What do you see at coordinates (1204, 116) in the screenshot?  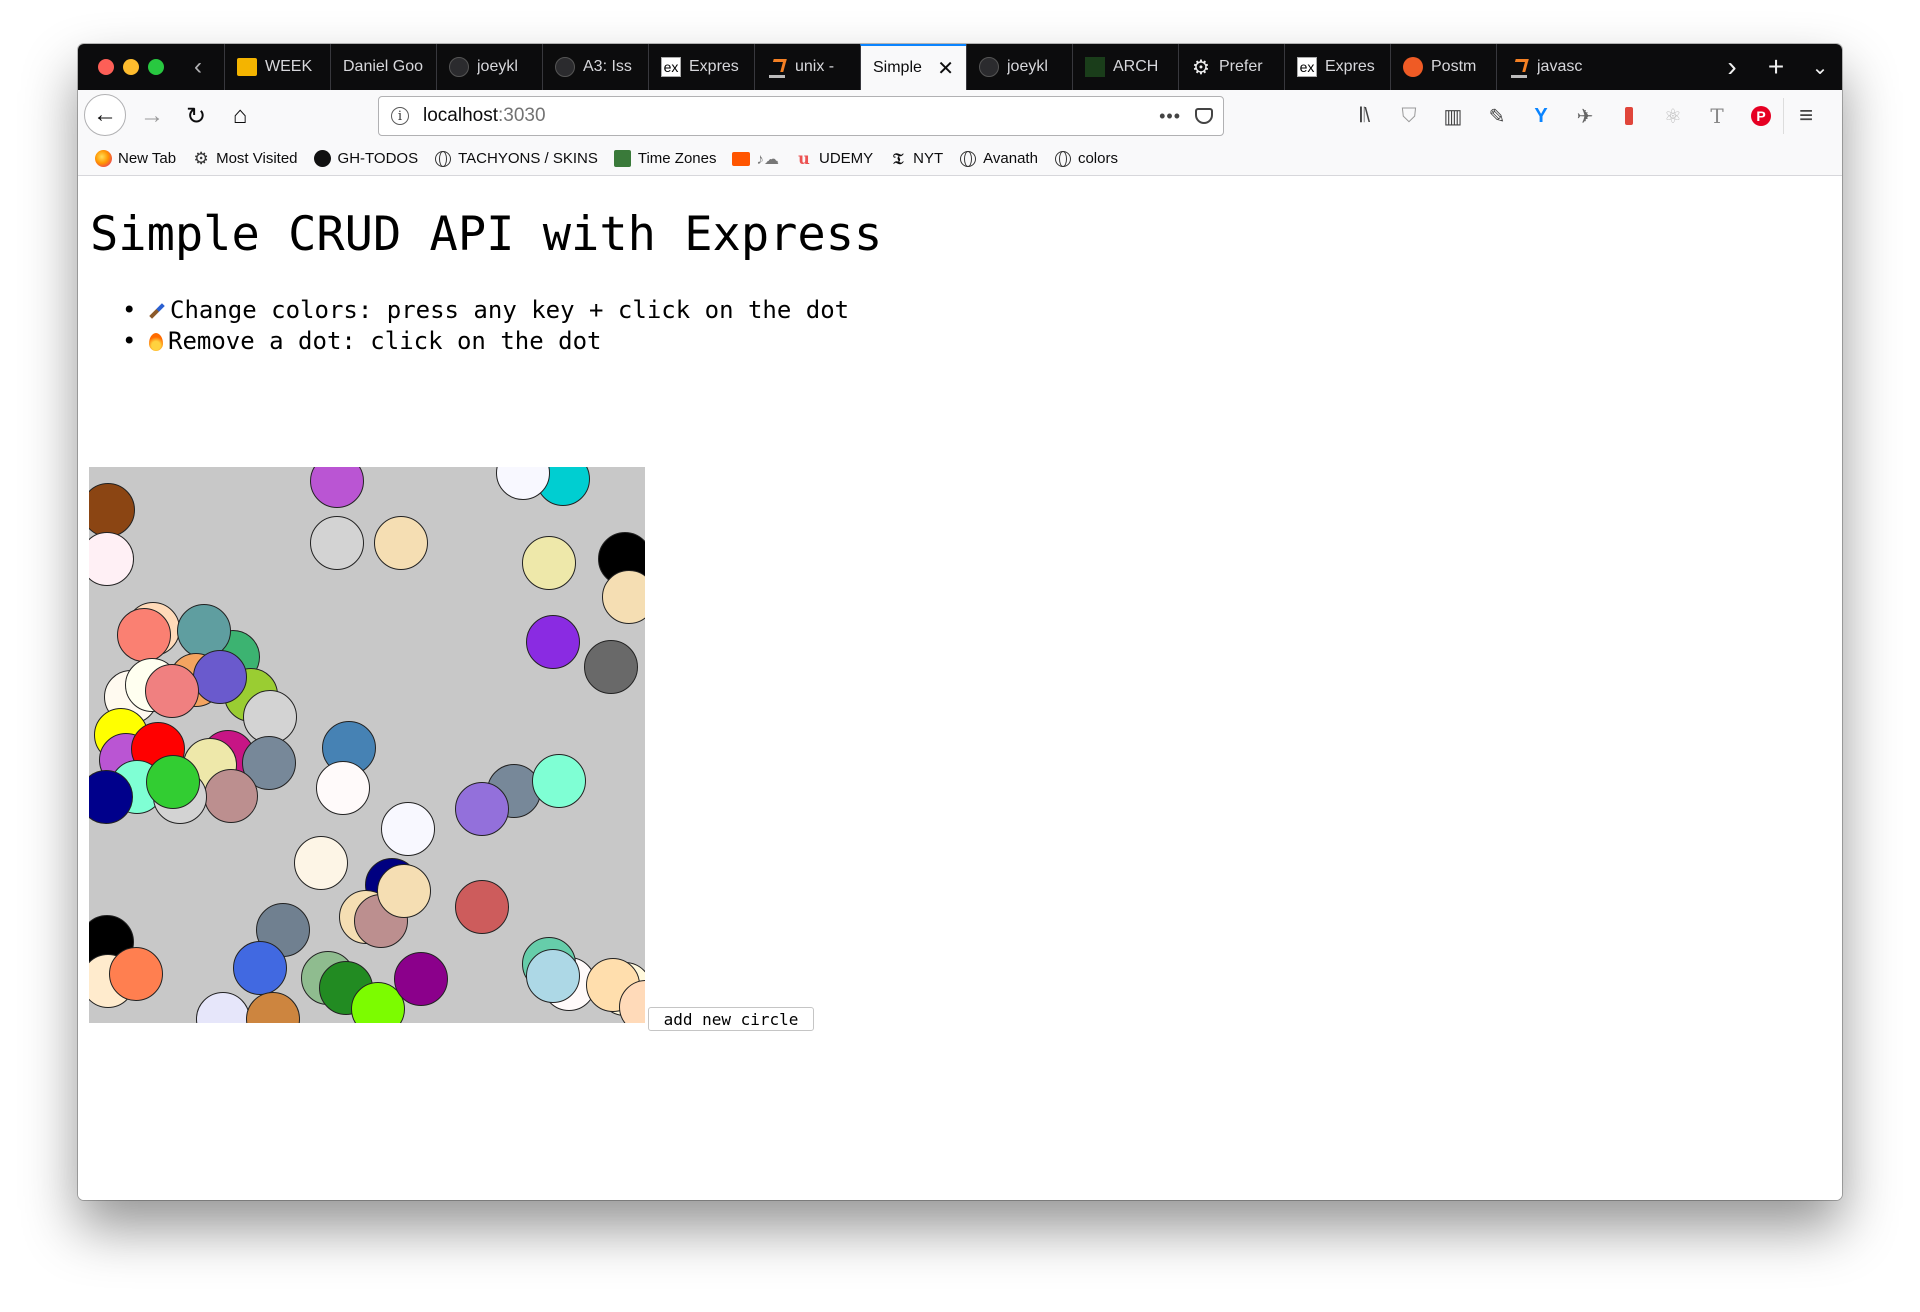 I see `pocket-icon` at bounding box center [1204, 116].